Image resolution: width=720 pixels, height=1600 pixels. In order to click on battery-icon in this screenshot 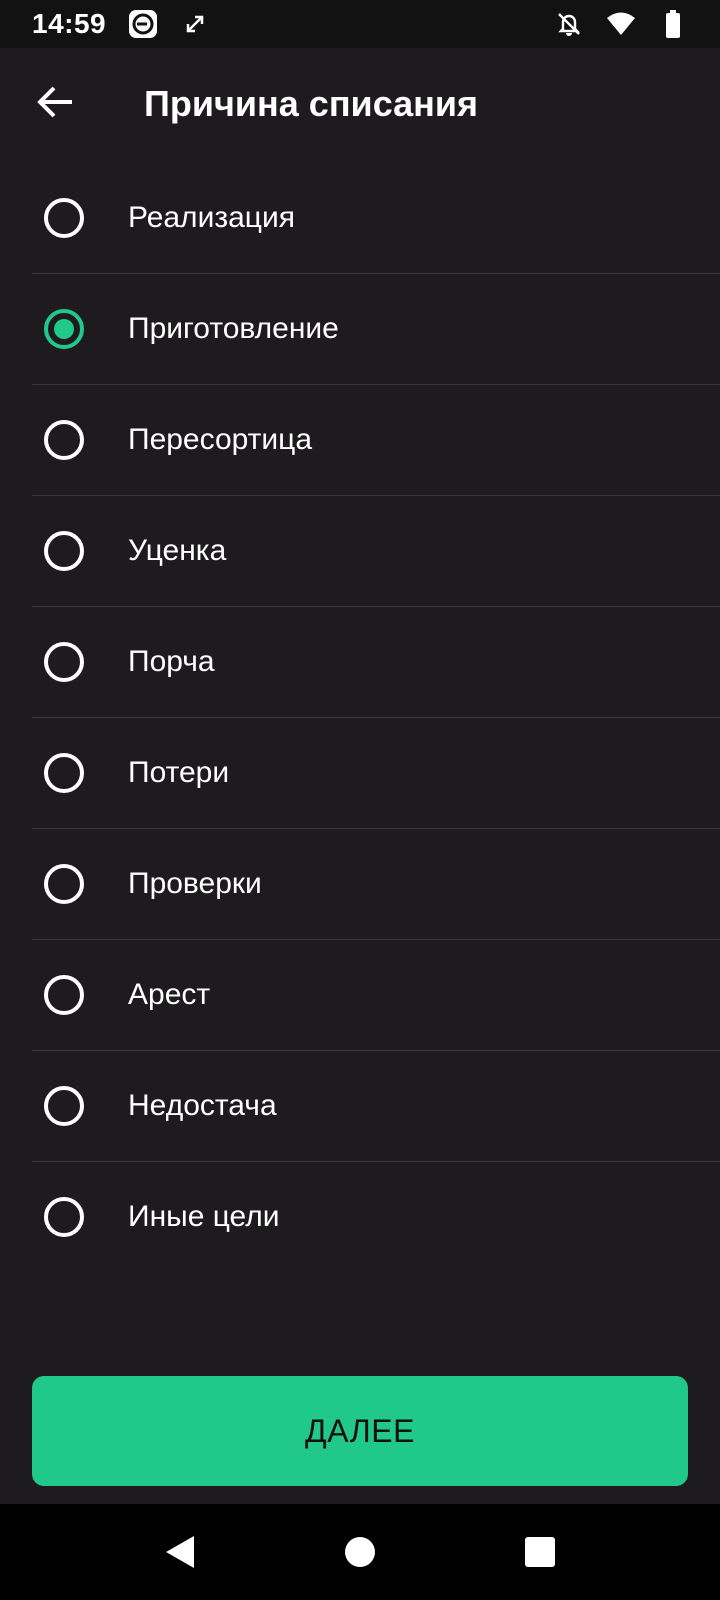, I will do `click(673, 24)`.